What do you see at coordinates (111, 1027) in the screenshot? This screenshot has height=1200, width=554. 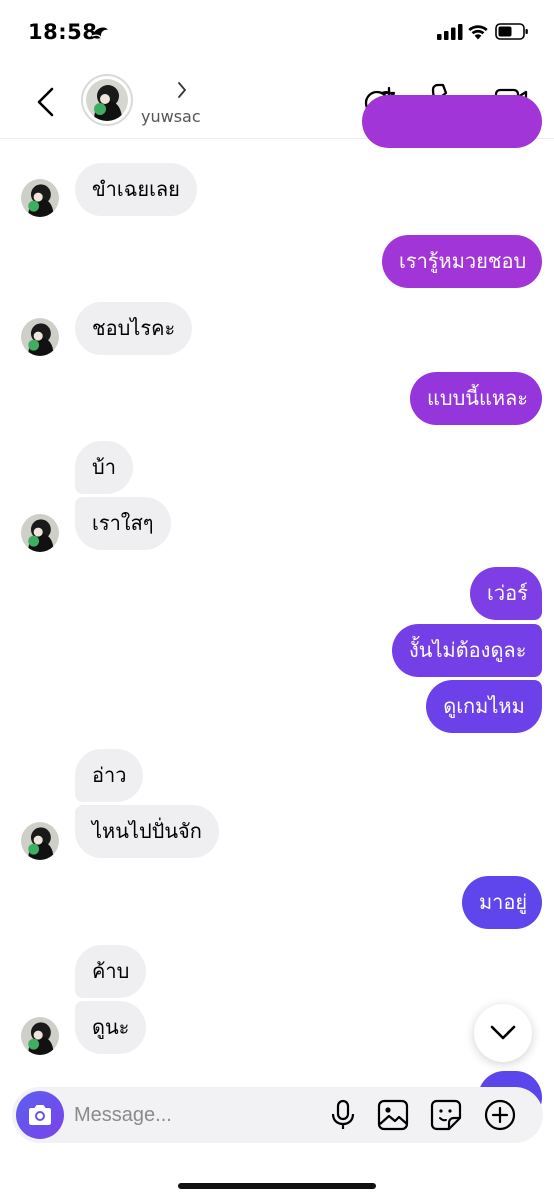 I see `message-bubble-incoming: ดูนะ` at bounding box center [111, 1027].